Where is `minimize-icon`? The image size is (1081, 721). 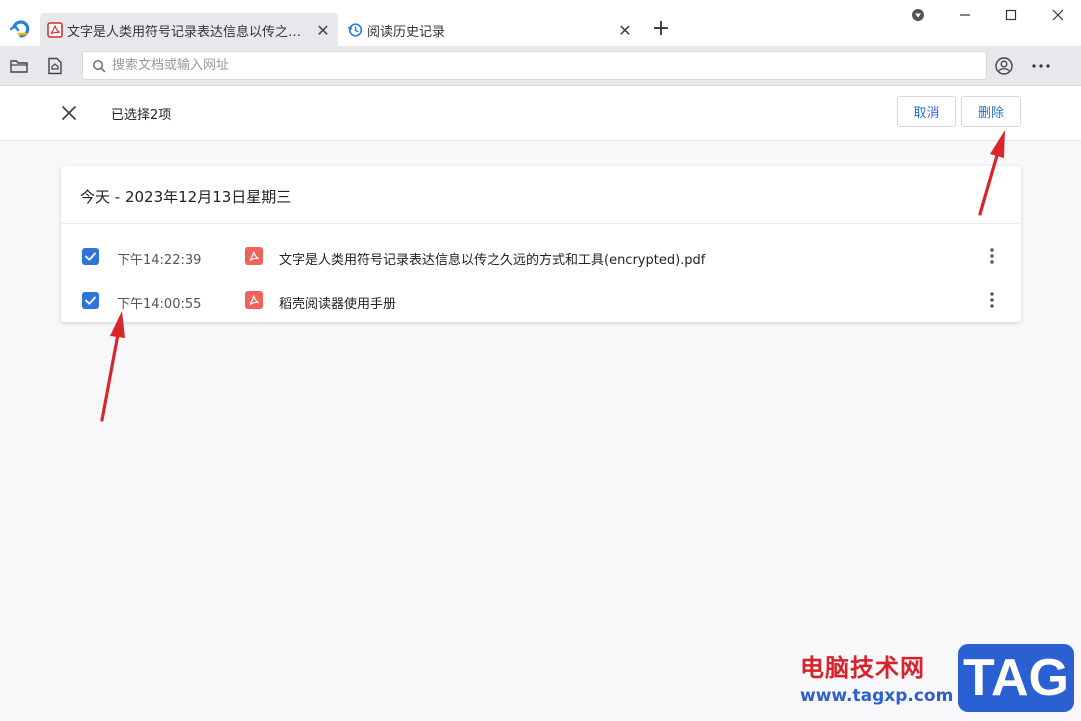
minimize-icon is located at coordinates (965, 15).